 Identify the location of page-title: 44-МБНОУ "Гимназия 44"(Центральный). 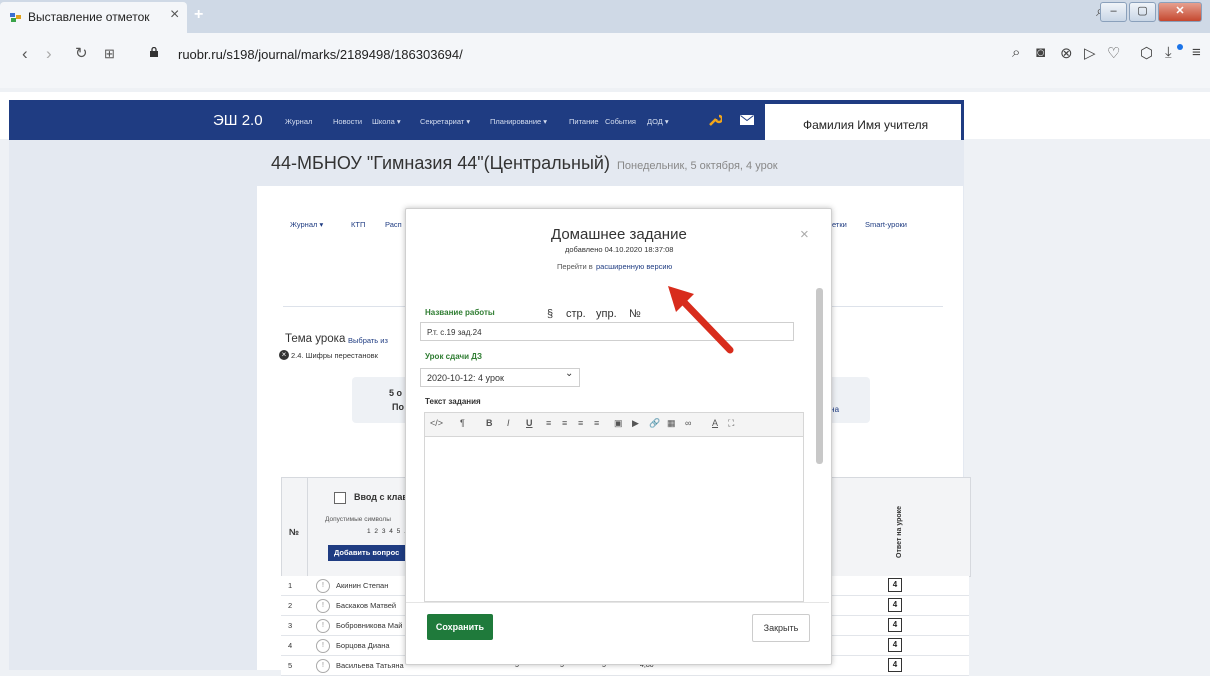
(440, 163).